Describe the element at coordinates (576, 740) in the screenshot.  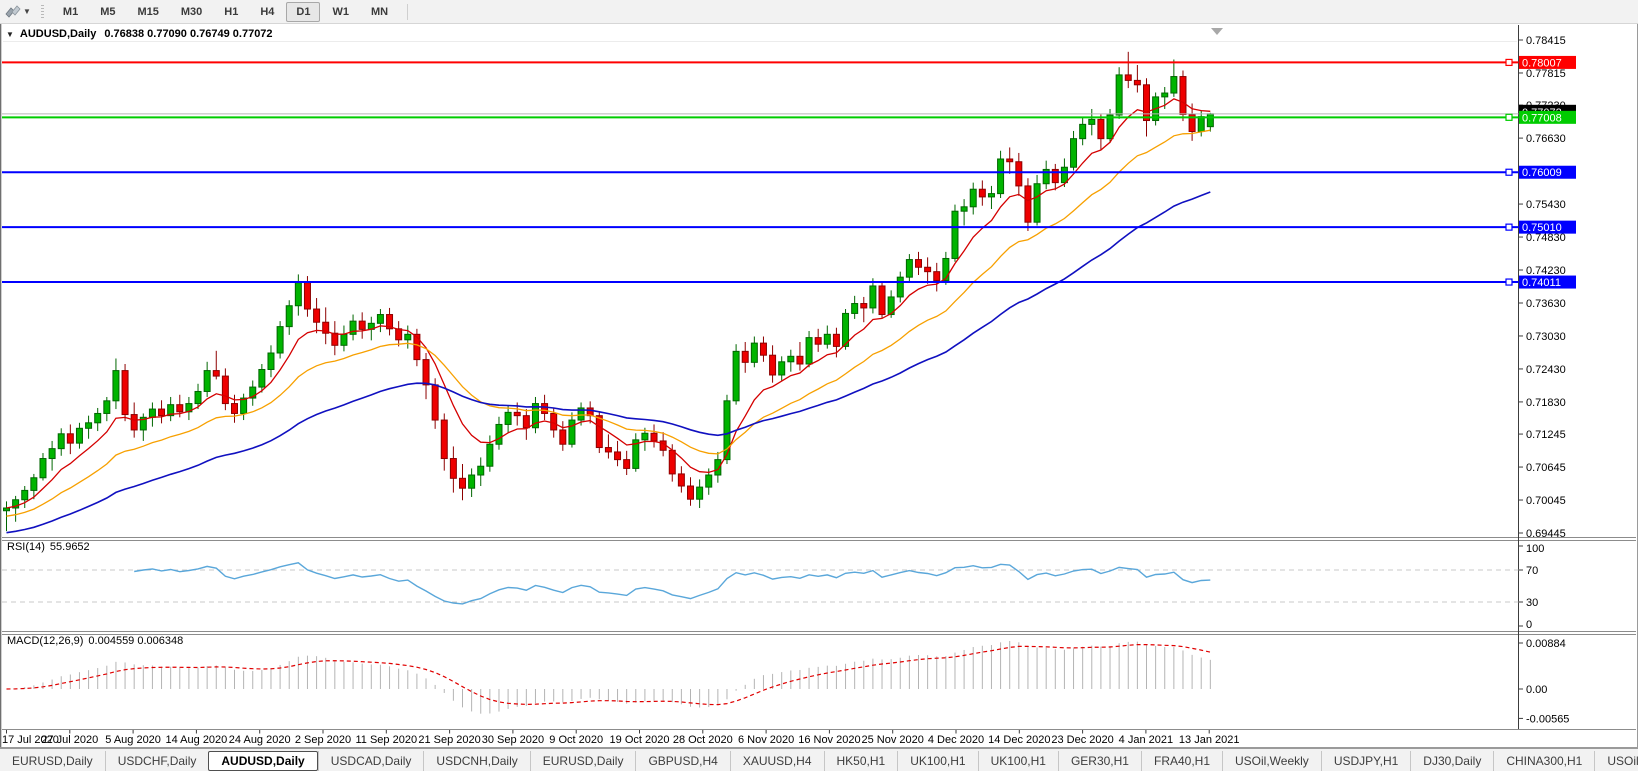
I see `date-label: 9 Oct 2020` at that location.